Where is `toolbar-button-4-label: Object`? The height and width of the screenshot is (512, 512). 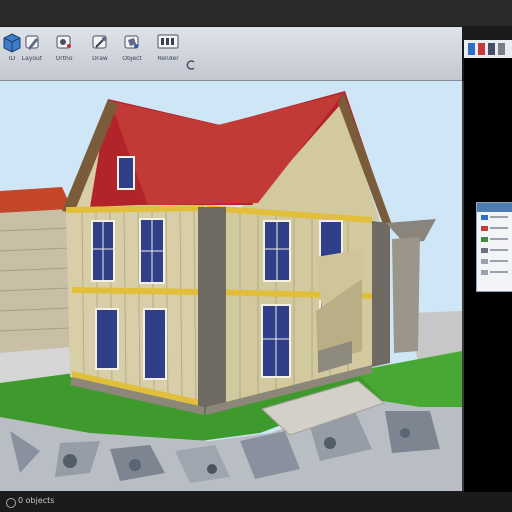
toolbar-button-4-label: Object is located at coordinates (132, 59).